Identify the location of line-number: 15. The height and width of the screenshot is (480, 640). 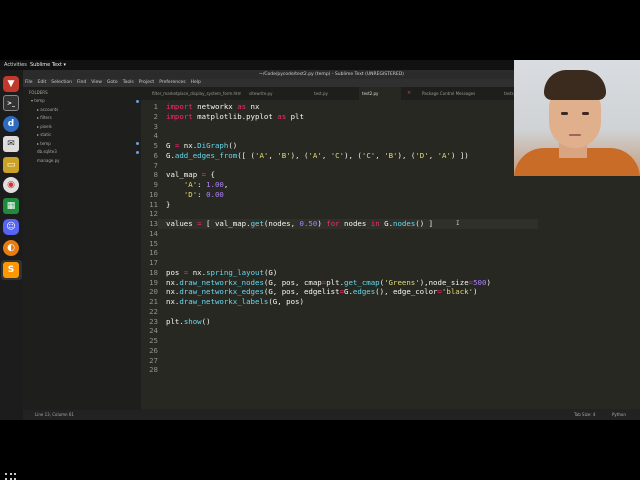
(153, 243).